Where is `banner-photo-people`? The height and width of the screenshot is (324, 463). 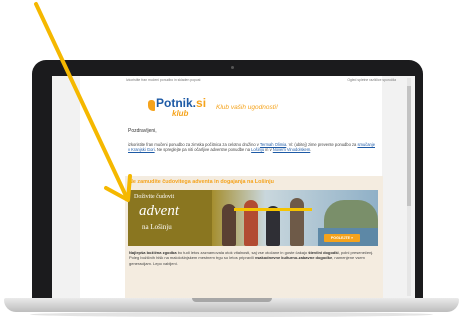 banner-photo-people is located at coordinates (269, 220).